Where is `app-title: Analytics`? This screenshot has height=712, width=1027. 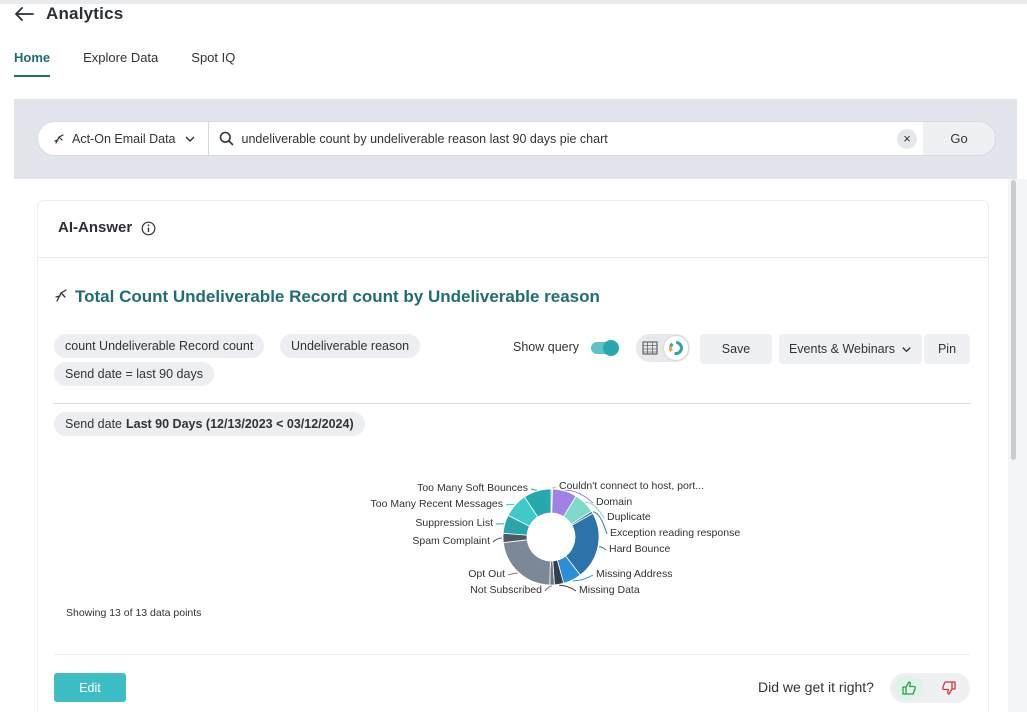
app-title: Analytics is located at coordinates (85, 13).